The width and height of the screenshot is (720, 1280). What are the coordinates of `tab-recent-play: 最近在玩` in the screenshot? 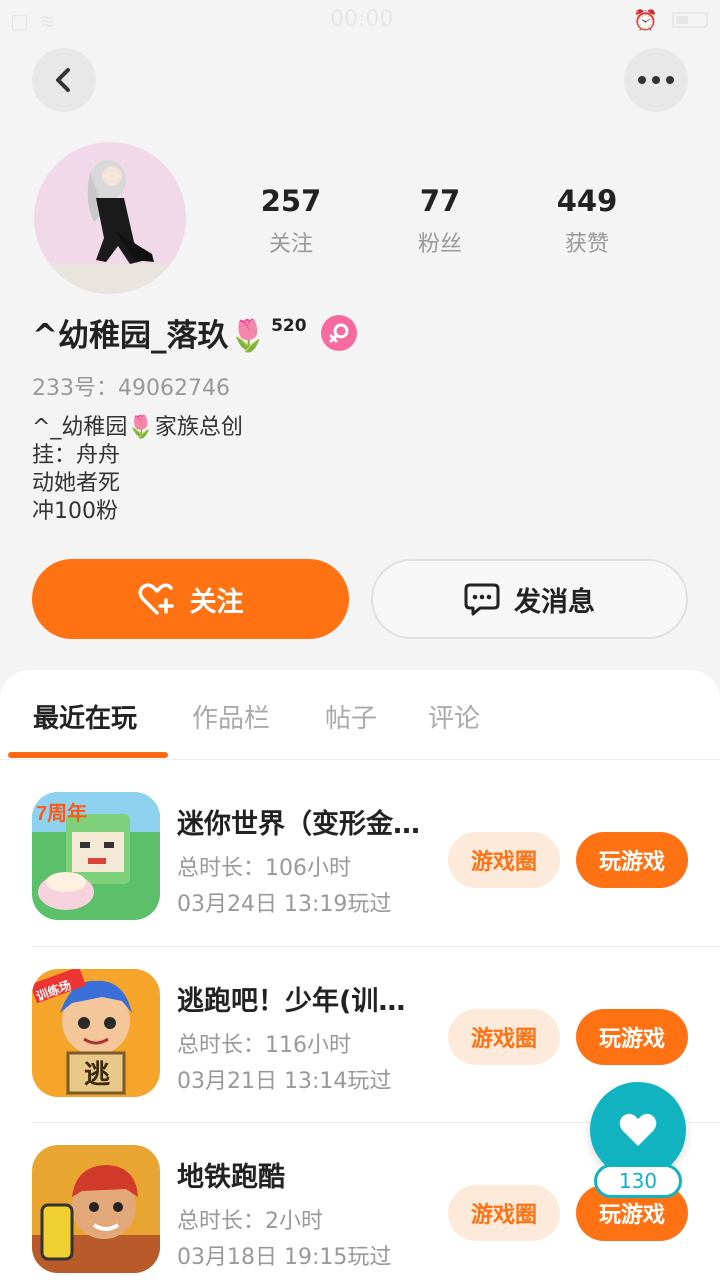 It's located at (85, 716).